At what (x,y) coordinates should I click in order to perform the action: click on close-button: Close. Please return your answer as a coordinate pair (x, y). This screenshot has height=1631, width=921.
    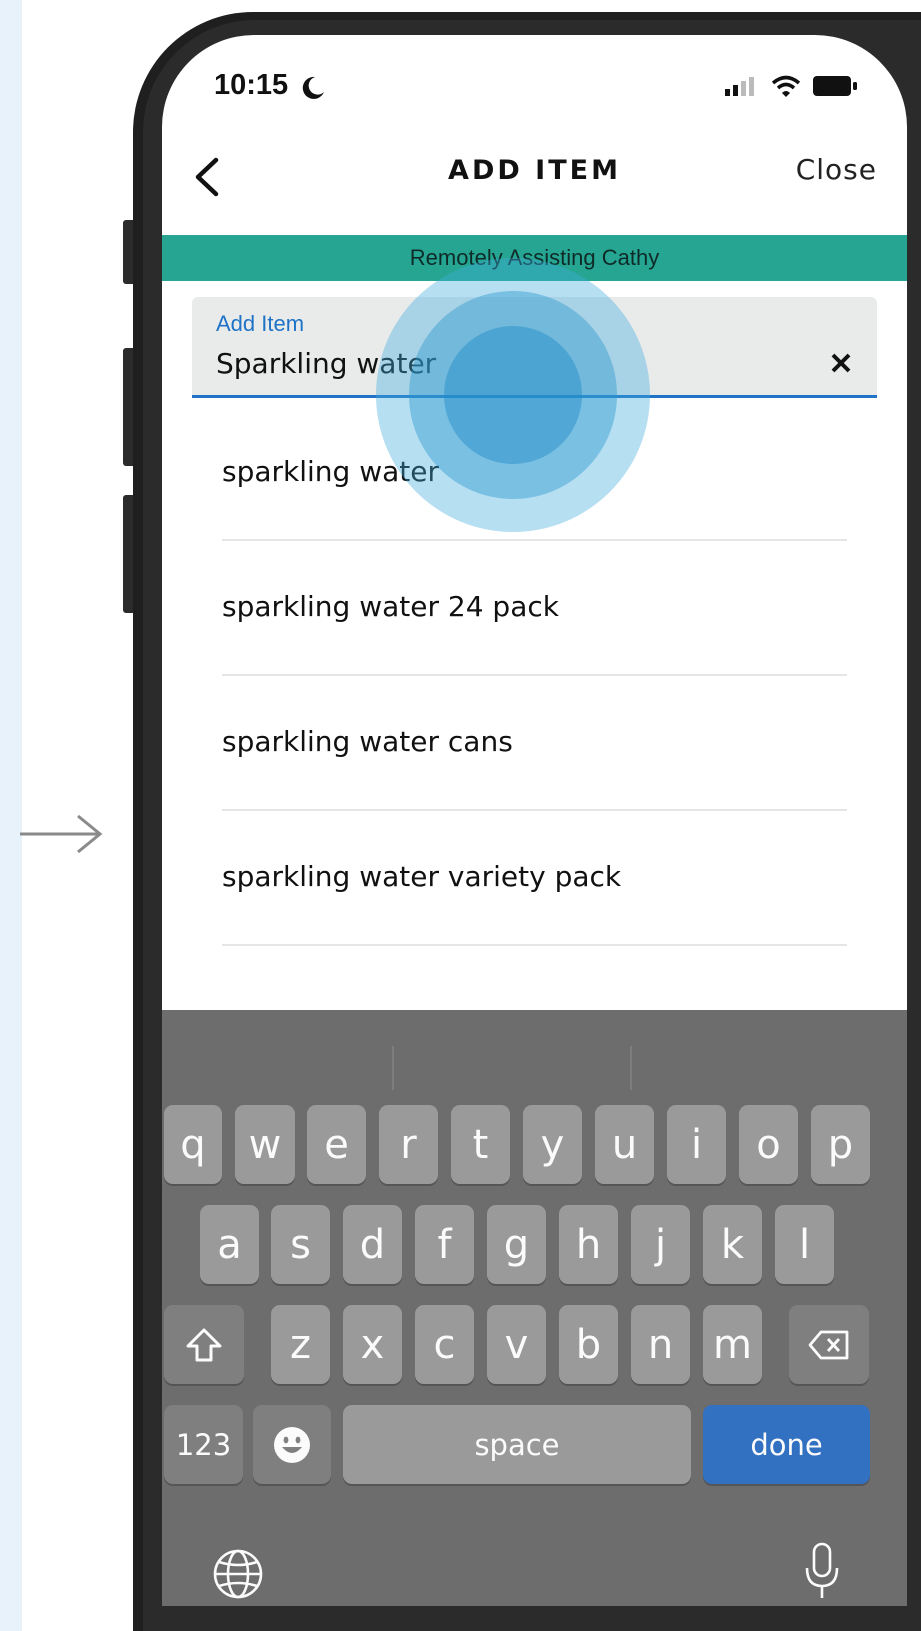
    Looking at the image, I should click on (836, 169).